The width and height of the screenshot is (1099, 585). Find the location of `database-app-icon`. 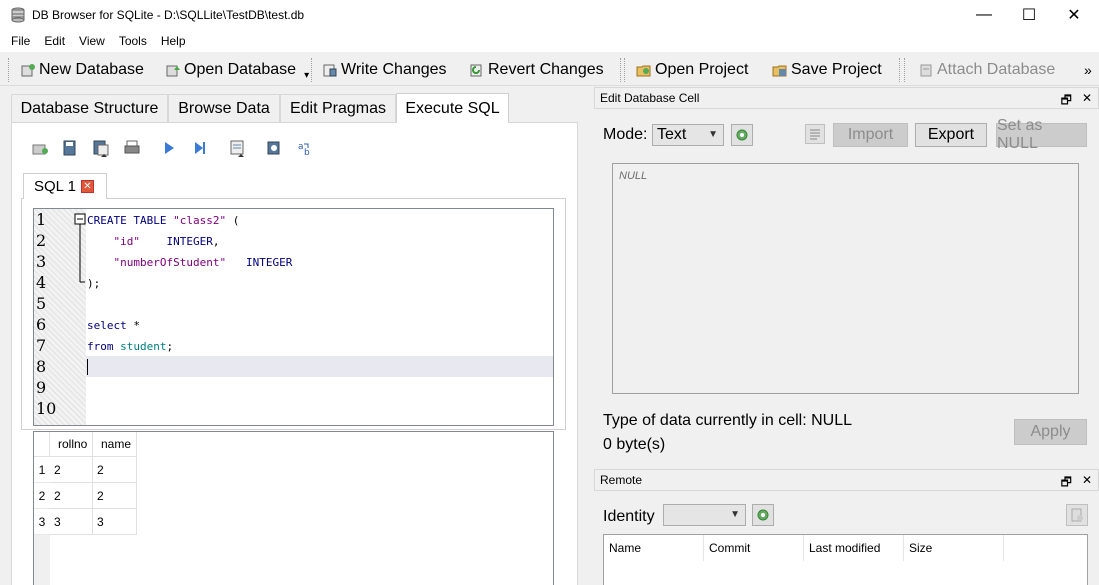

database-app-icon is located at coordinates (18, 15).